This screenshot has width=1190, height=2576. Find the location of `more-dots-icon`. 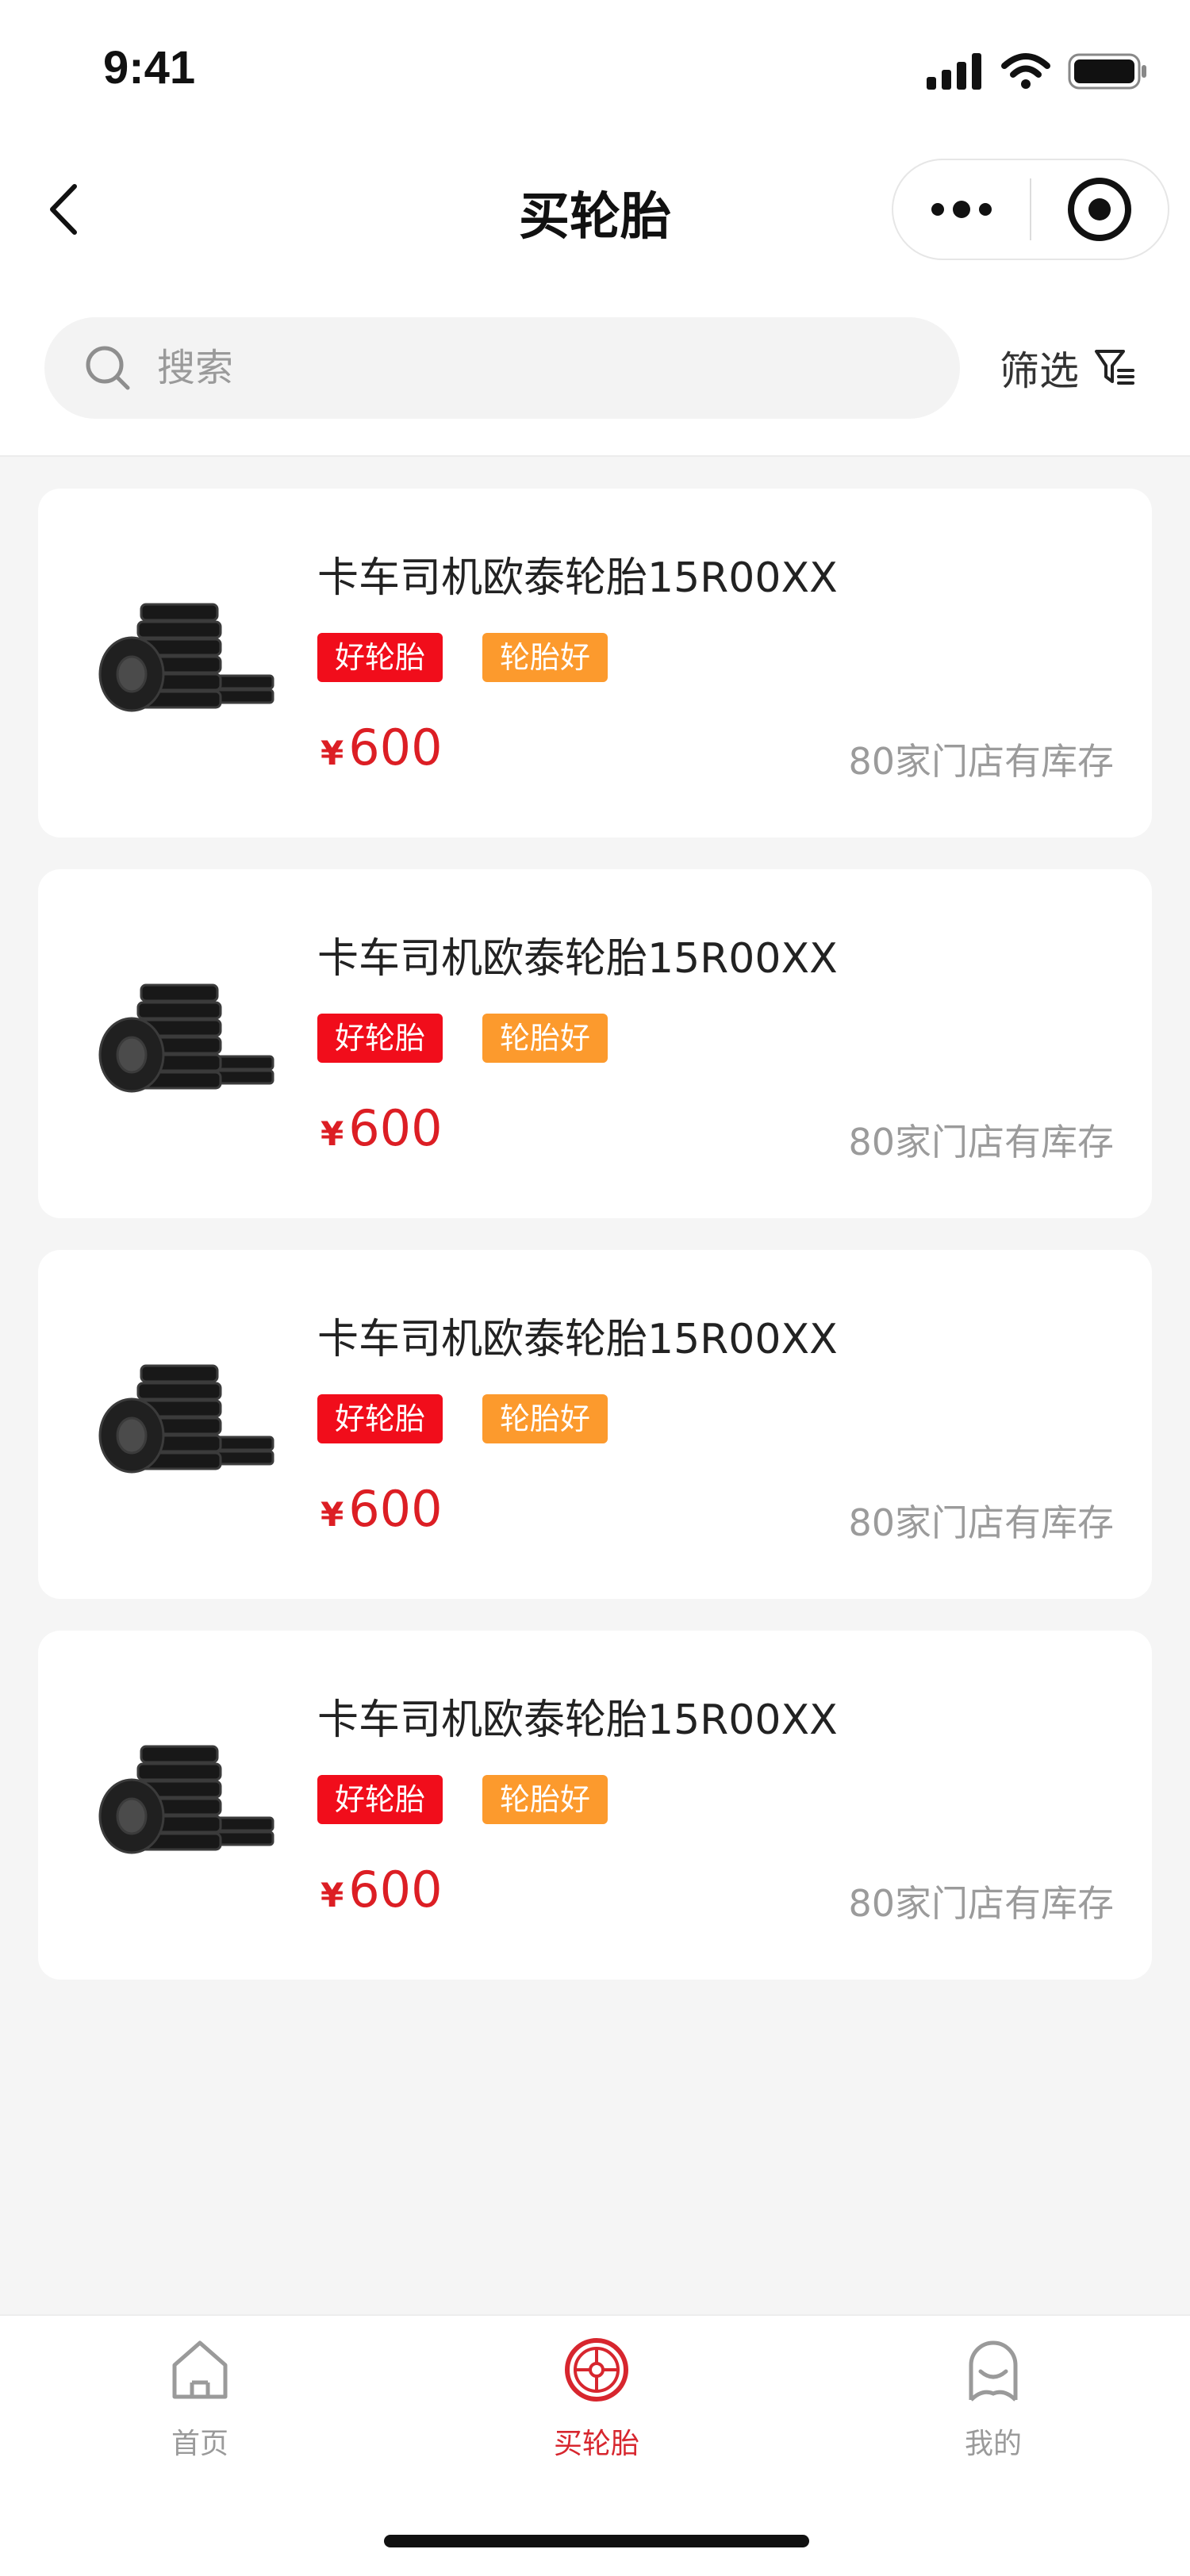

more-dots-icon is located at coordinates (961, 210).